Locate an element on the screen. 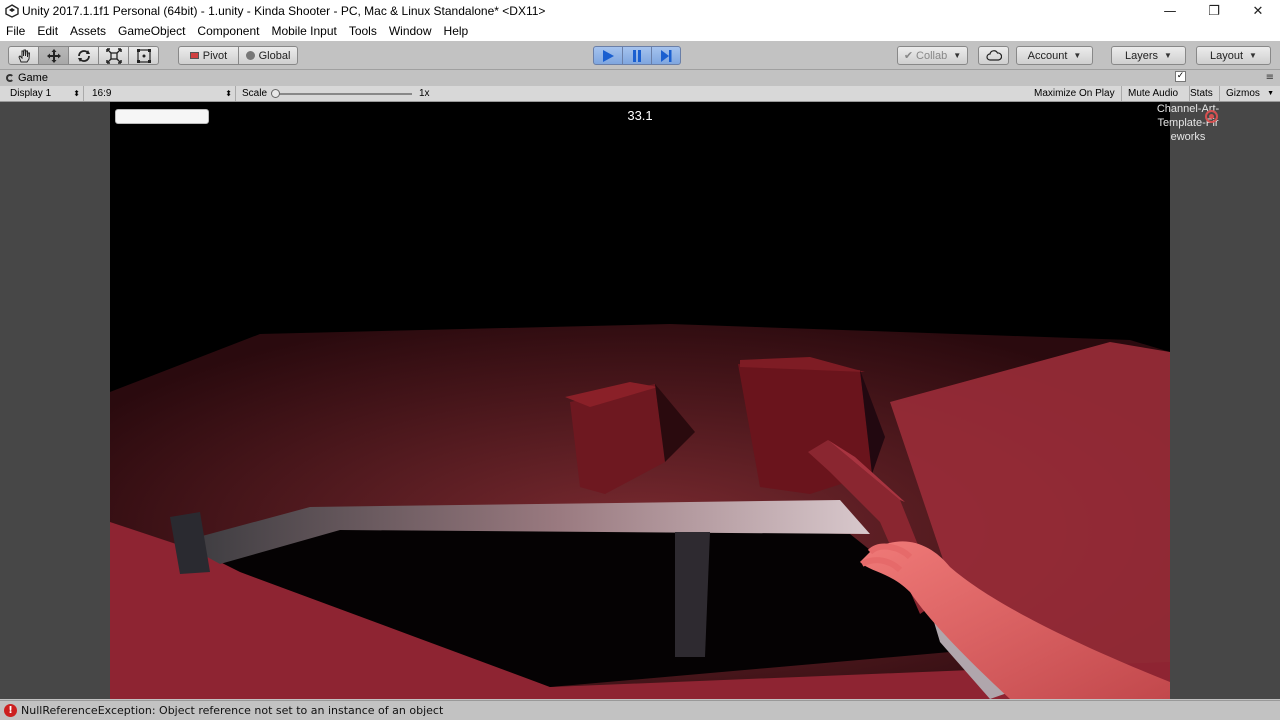 The width and height of the screenshot is (1280, 720). mute-audio-toggle: Mute Audio is located at coordinates (1157, 93).